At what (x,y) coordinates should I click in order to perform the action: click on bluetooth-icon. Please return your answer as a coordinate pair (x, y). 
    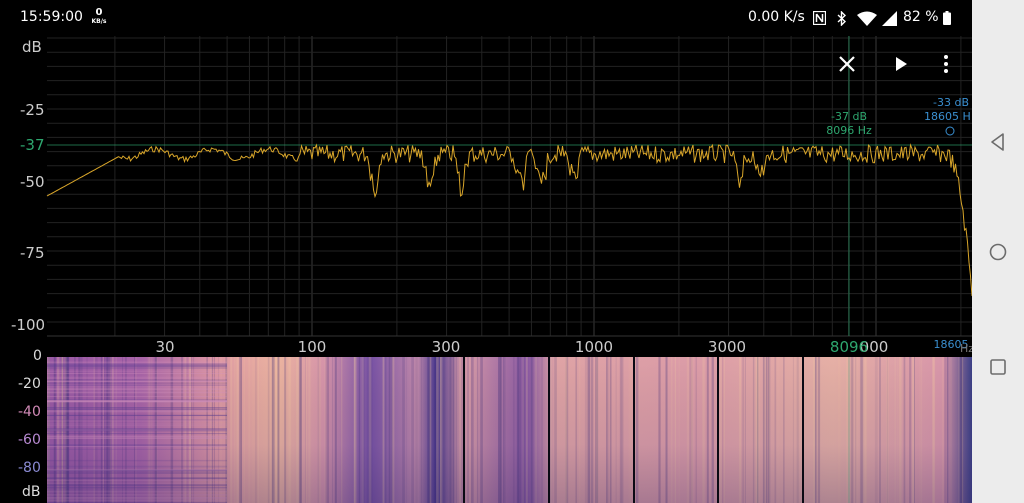
    Looking at the image, I should click on (842, 18).